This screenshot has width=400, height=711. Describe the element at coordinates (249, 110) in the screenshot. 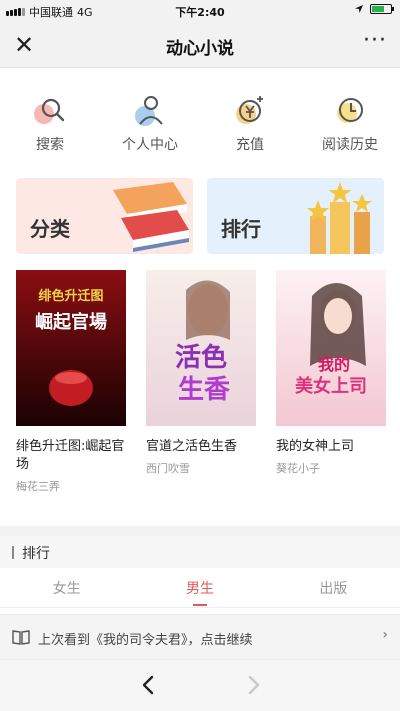

I see `recharge-coin-icon` at that location.